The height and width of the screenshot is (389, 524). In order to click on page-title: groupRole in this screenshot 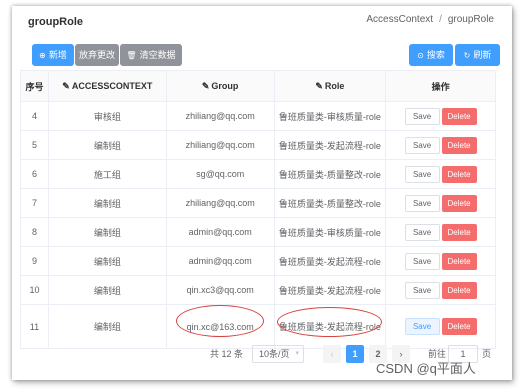, I will do `click(55, 22)`.